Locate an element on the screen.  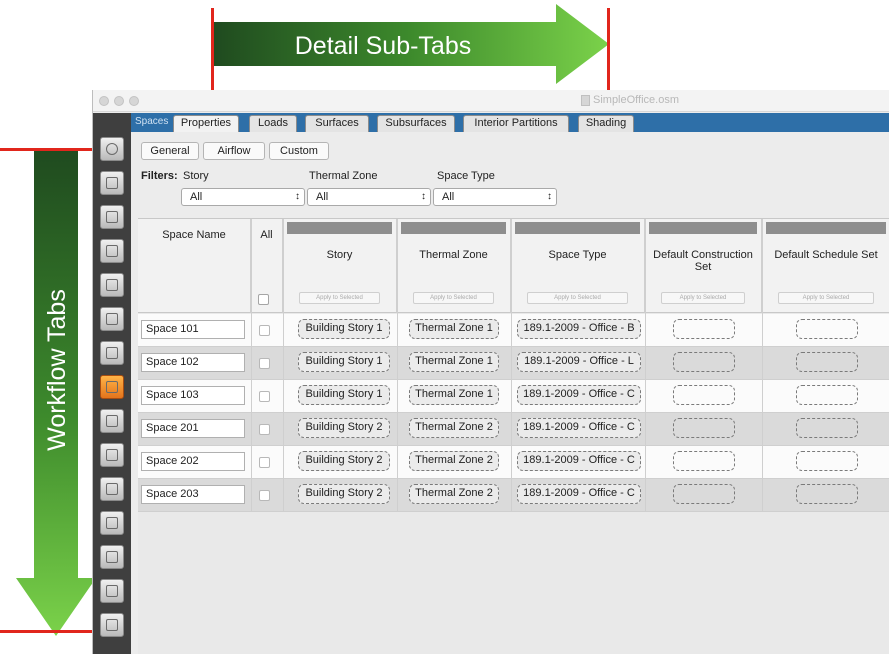
header-space-type-label: Space Type is located at coordinates (577, 255).